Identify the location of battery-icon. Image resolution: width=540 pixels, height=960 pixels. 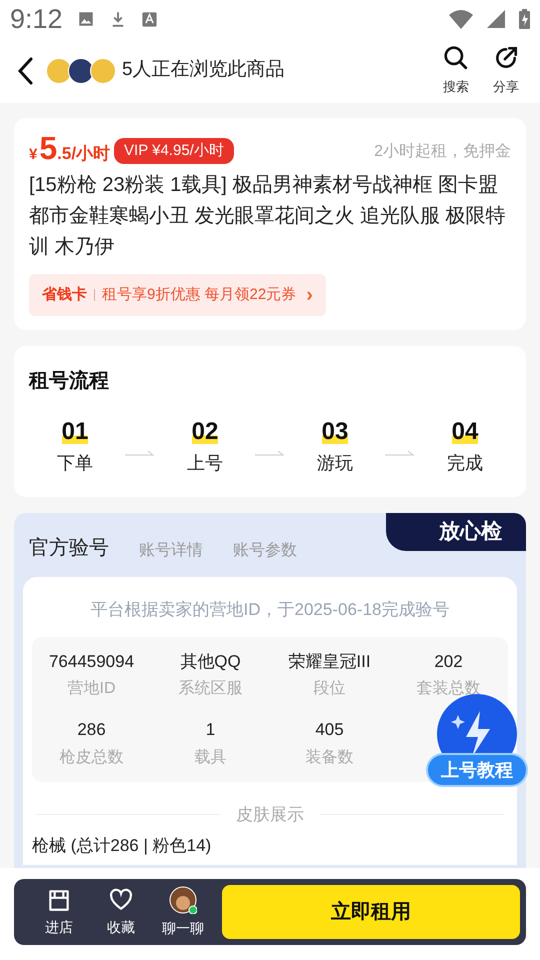
(524, 19).